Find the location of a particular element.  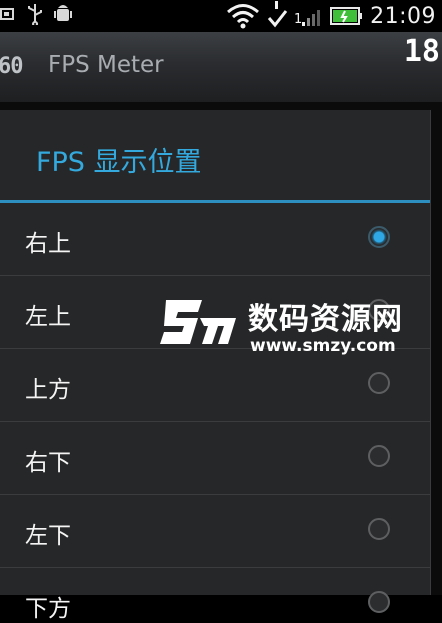

app-logo-text: 60 is located at coordinates (11, 66).